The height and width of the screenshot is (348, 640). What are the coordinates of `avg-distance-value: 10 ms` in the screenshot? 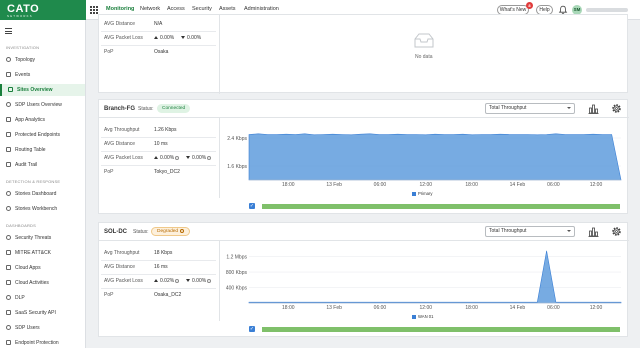 It's located at (161, 144).